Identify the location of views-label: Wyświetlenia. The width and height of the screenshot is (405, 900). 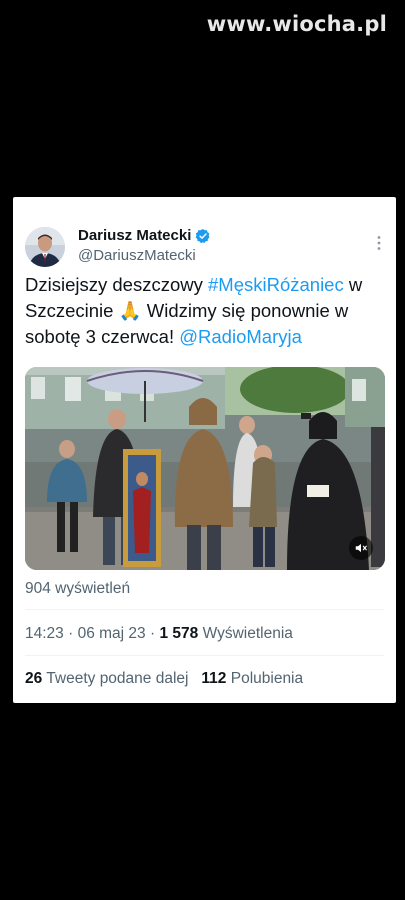
(247, 633).